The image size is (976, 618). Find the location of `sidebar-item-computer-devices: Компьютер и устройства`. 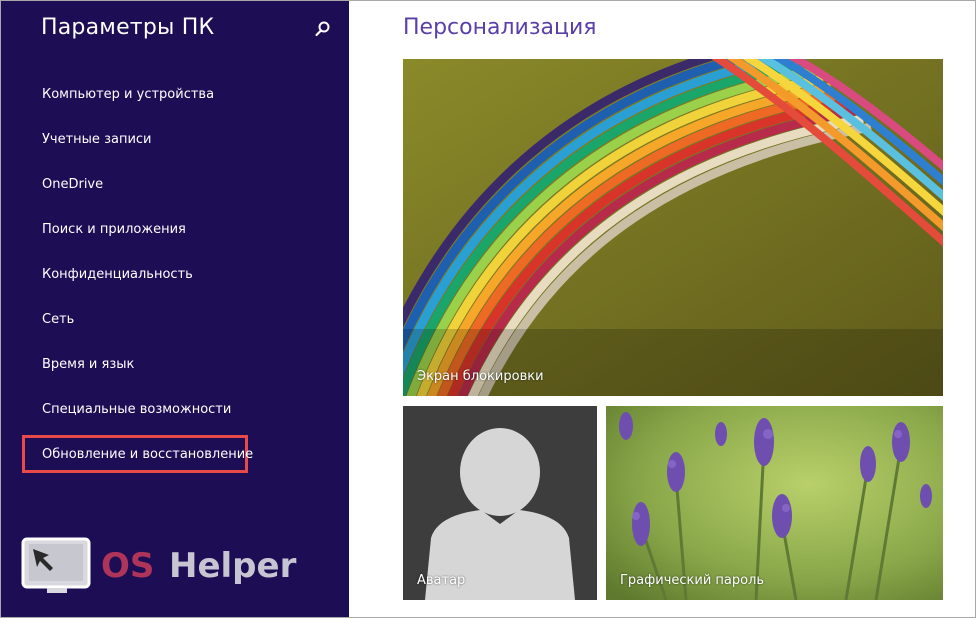

sidebar-item-computer-devices: Компьютер и устройства is located at coordinates (128, 95).